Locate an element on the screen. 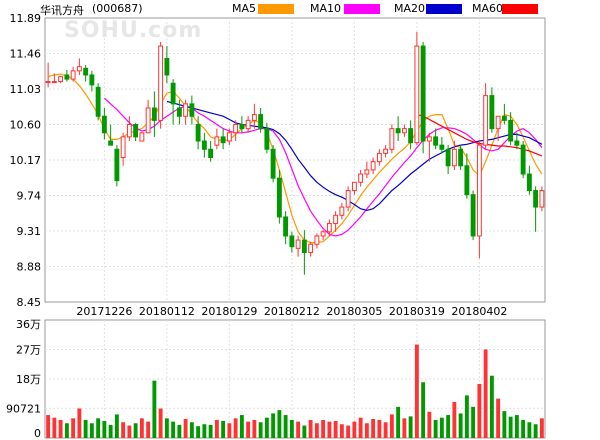 The width and height of the screenshot is (600, 440). date-tick-label: 20180112 is located at coordinates (167, 311).